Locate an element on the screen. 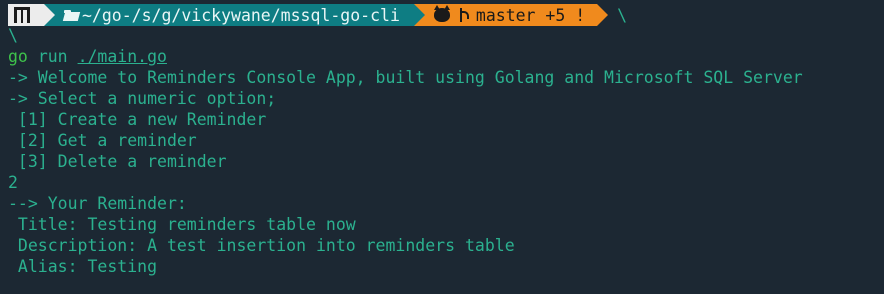 The height and width of the screenshot is (294, 884). os-segment is located at coordinates (31, 15).